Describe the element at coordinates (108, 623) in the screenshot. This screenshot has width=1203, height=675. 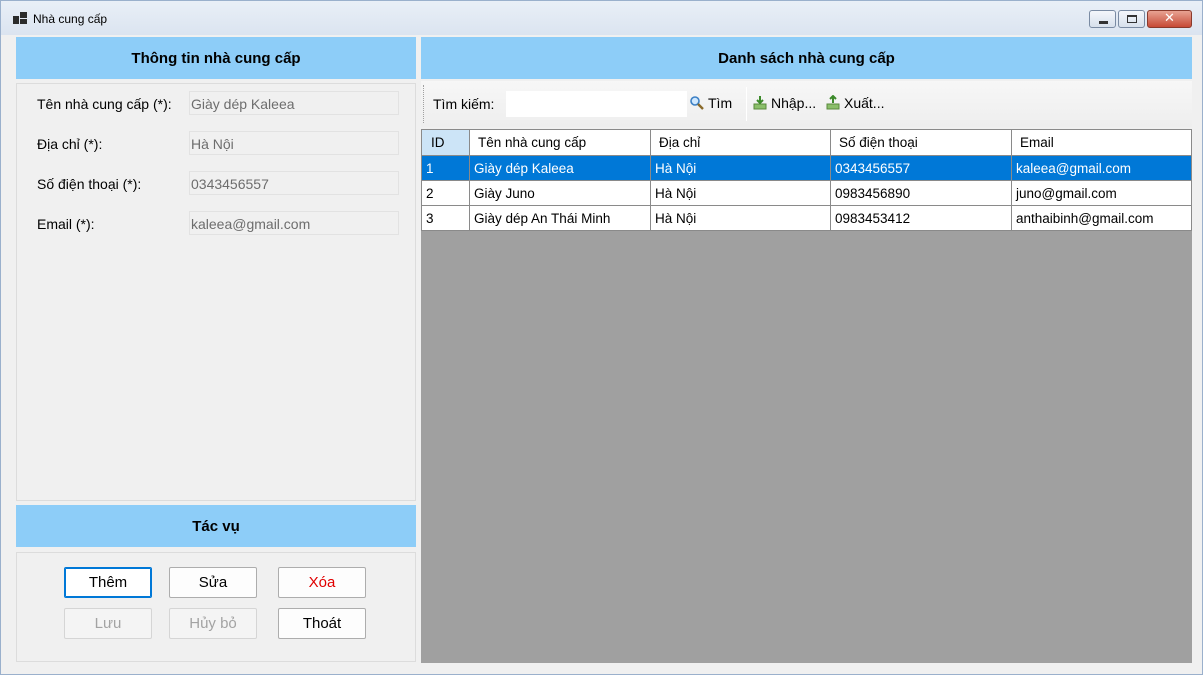
I see `save-button: Lưu` at that location.